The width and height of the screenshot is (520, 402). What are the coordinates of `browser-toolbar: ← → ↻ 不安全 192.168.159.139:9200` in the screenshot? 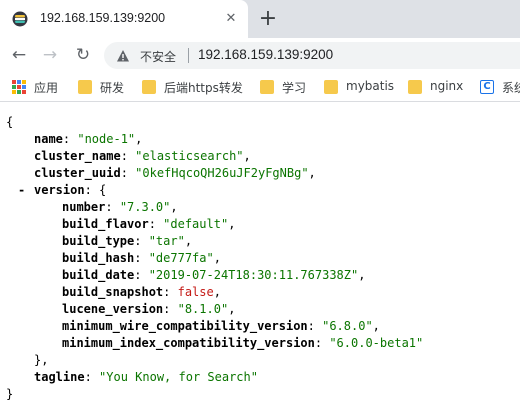 It's located at (260, 55).